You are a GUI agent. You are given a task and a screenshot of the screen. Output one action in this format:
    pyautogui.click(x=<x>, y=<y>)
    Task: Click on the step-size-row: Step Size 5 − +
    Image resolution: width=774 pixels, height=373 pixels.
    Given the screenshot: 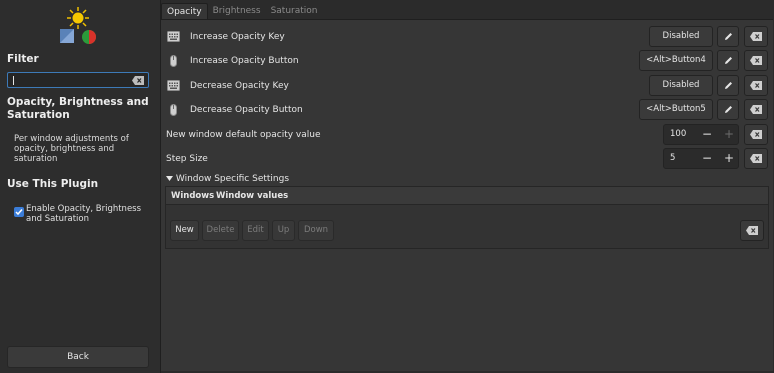 What is the action you would take?
    pyautogui.click(x=467, y=159)
    